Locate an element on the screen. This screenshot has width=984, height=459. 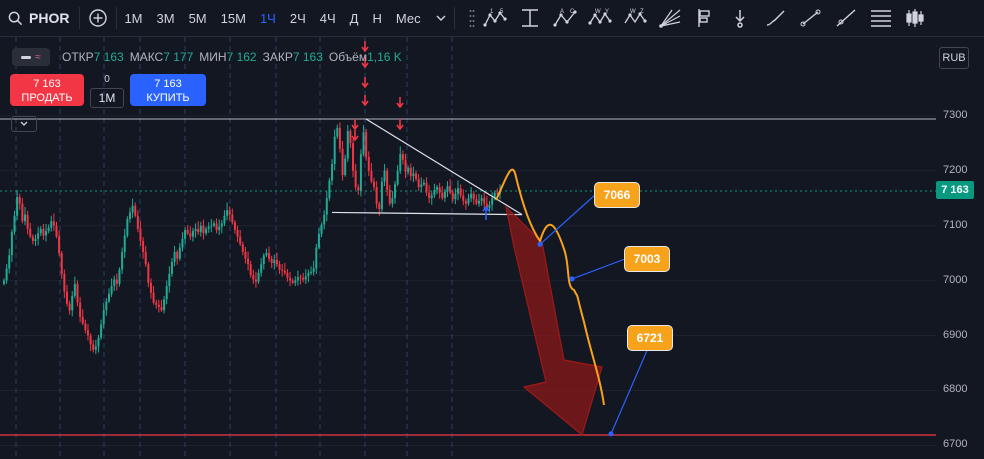
open-value: 7 163 is located at coordinates (108, 57).